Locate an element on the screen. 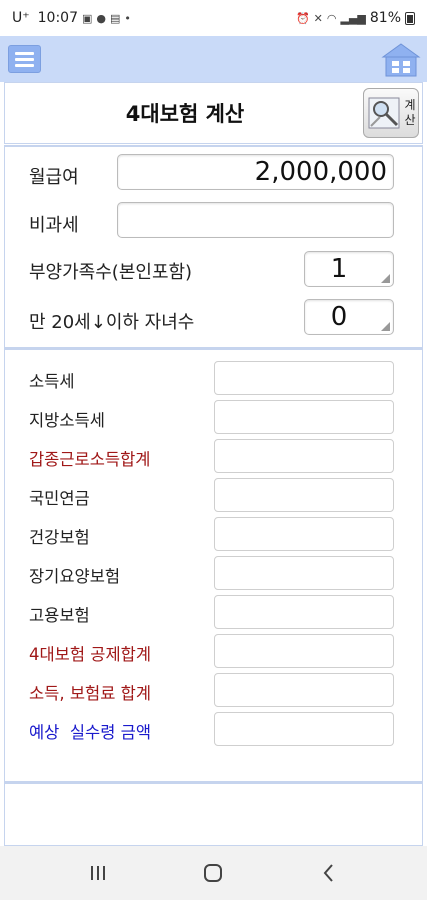  nontax-input is located at coordinates (255, 220).